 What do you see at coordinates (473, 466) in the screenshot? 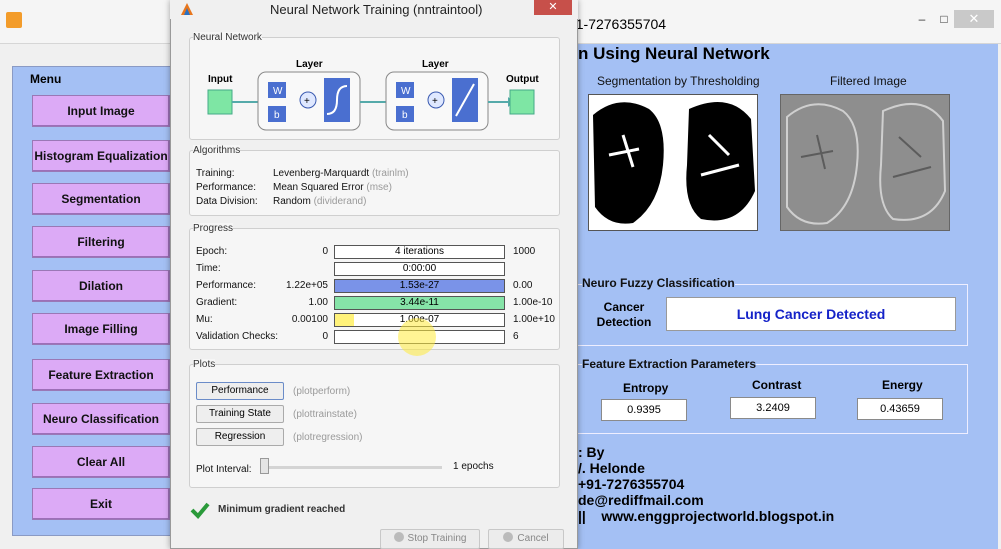
I see `plot-interval-value: 1 epochs` at bounding box center [473, 466].